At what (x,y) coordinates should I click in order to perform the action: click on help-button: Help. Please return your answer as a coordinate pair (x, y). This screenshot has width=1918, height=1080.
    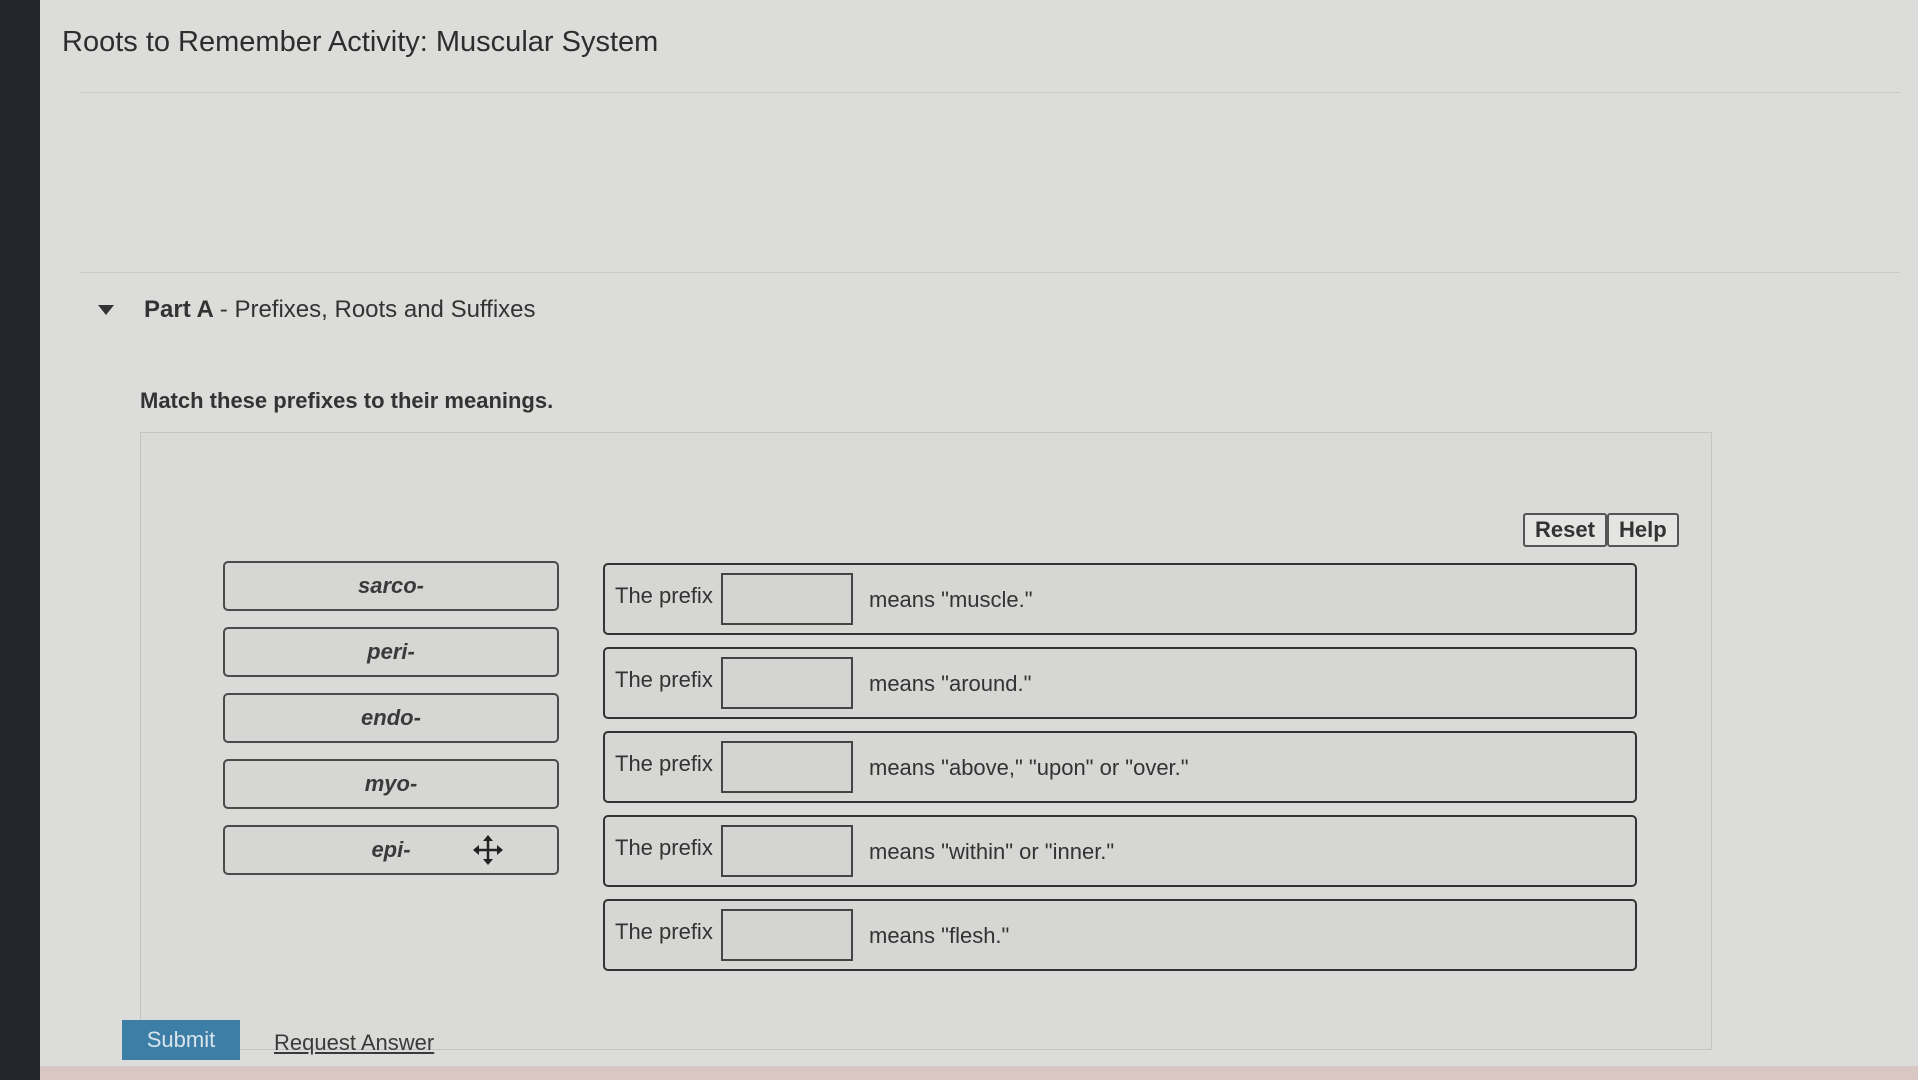
    Looking at the image, I should click on (1643, 530).